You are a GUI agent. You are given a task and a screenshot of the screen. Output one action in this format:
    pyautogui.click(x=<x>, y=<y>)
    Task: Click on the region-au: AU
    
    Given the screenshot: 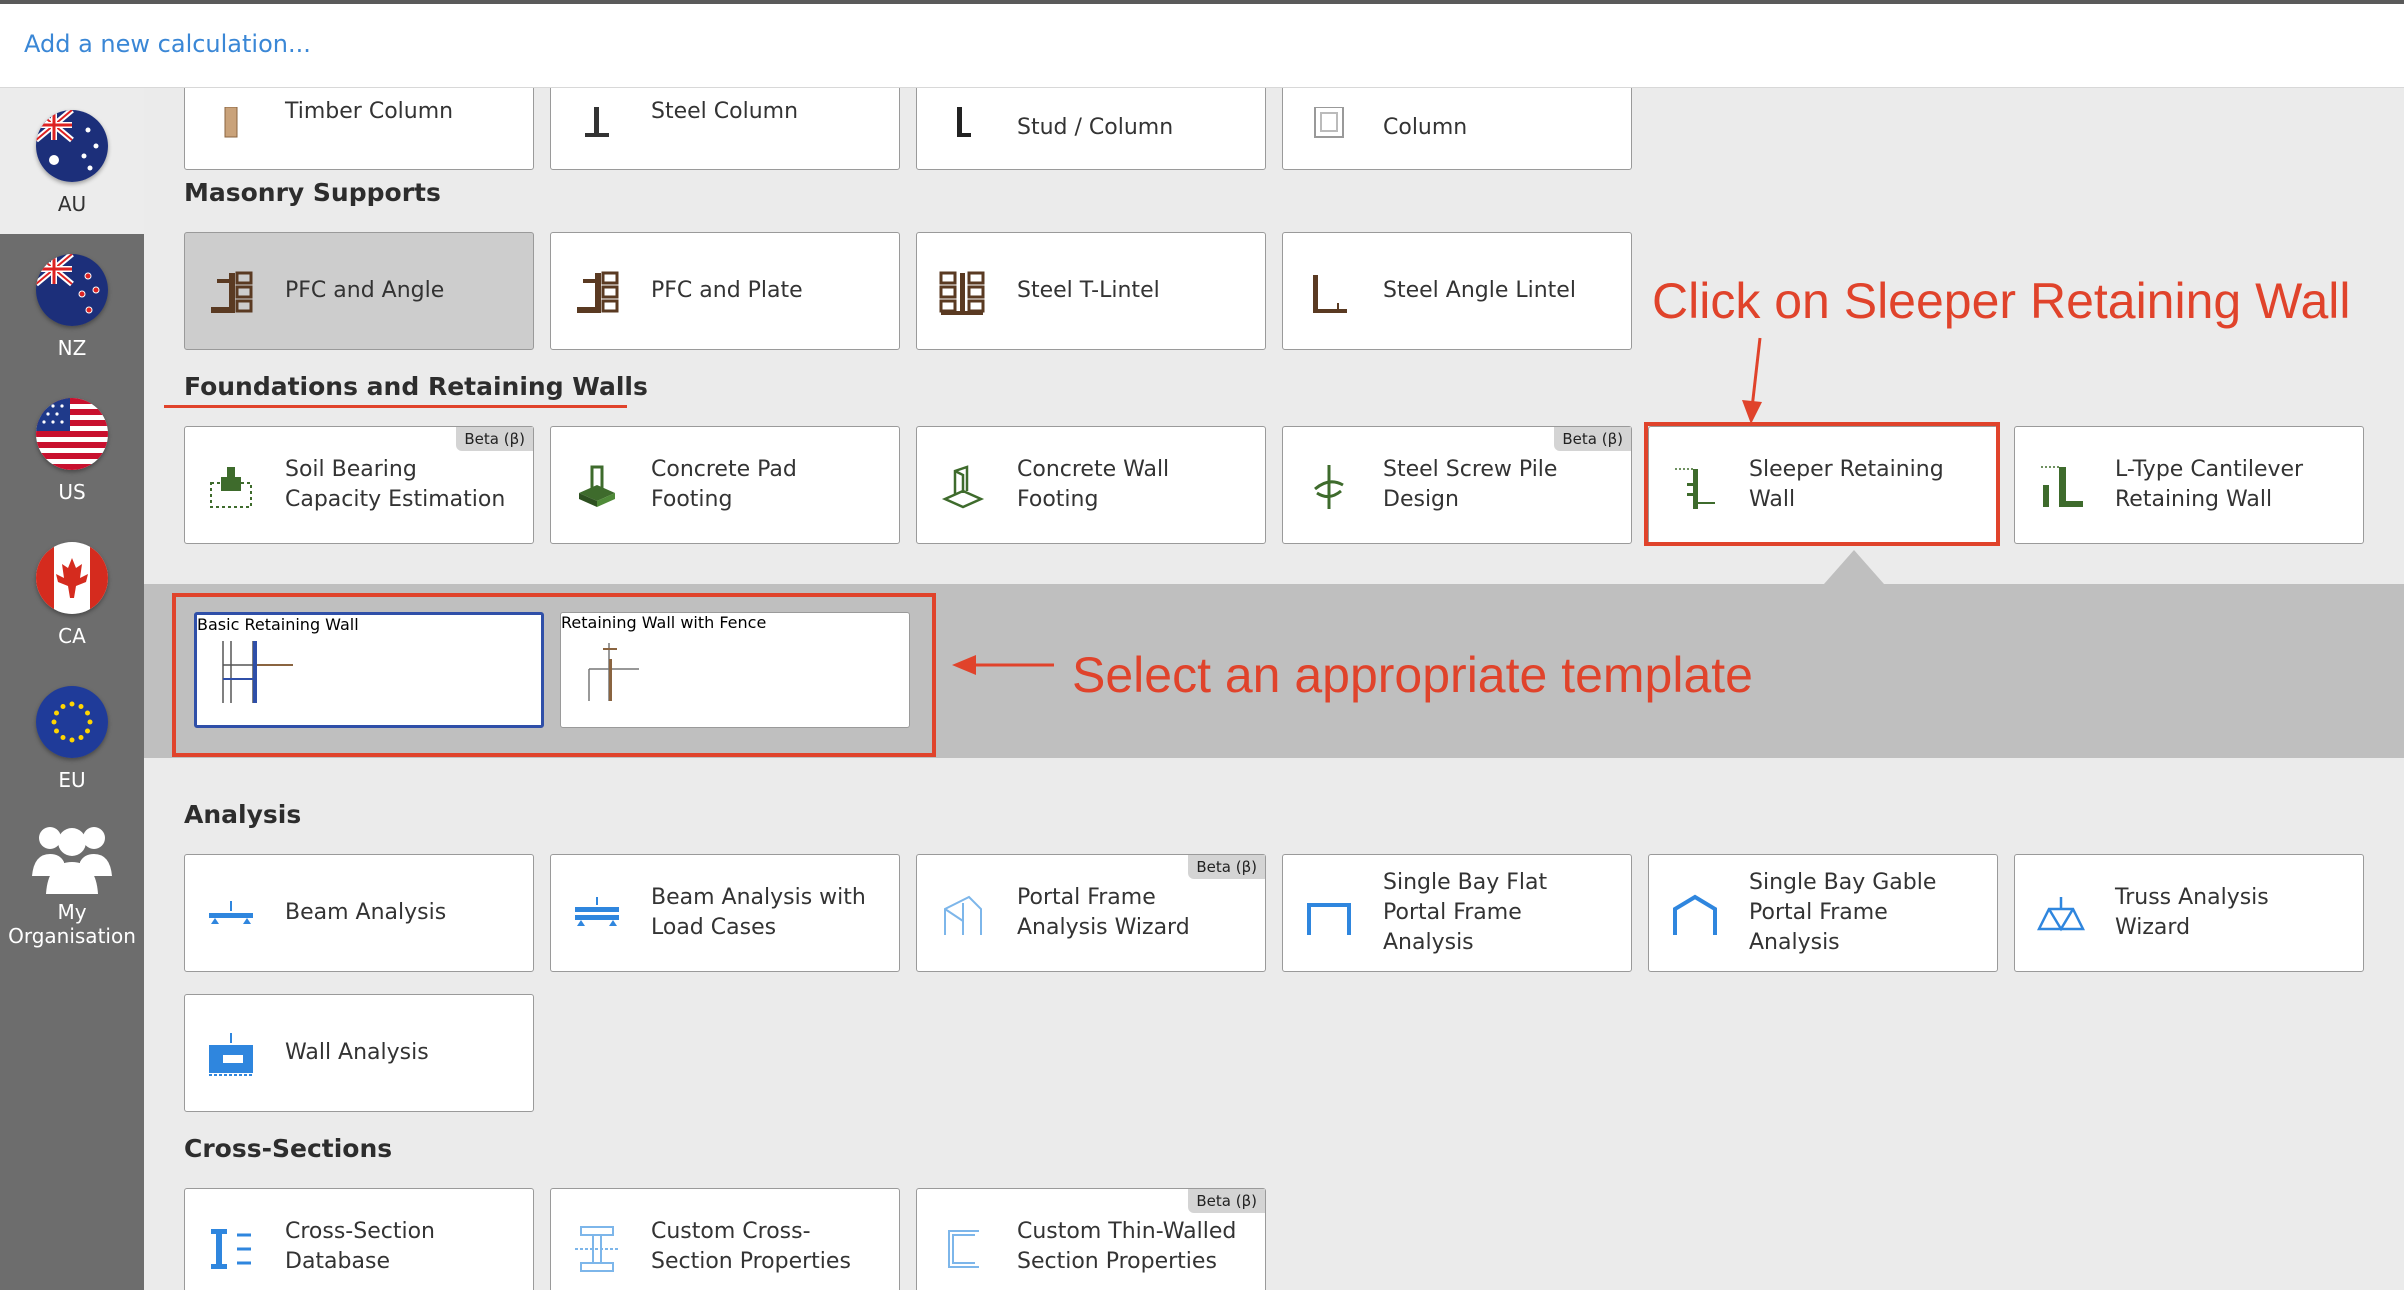 What is the action you would take?
    pyautogui.click(x=72, y=163)
    